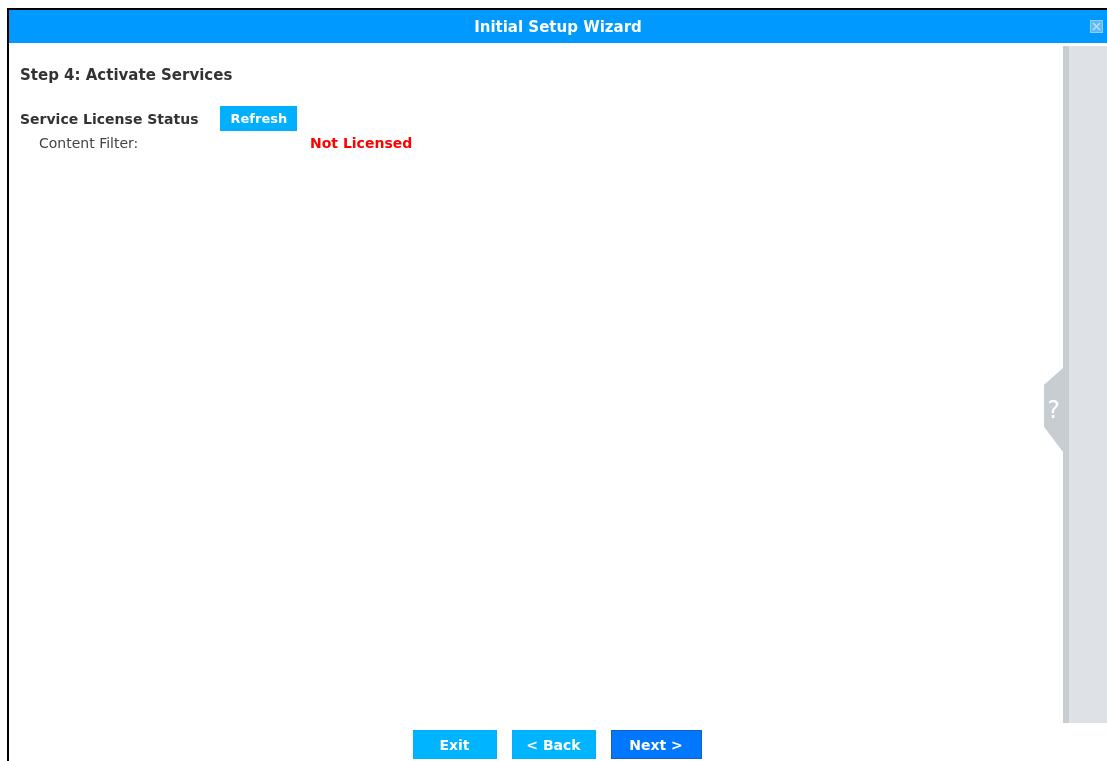  What do you see at coordinates (109, 118) in the screenshot?
I see `section-title: Service License Status` at bounding box center [109, 118].